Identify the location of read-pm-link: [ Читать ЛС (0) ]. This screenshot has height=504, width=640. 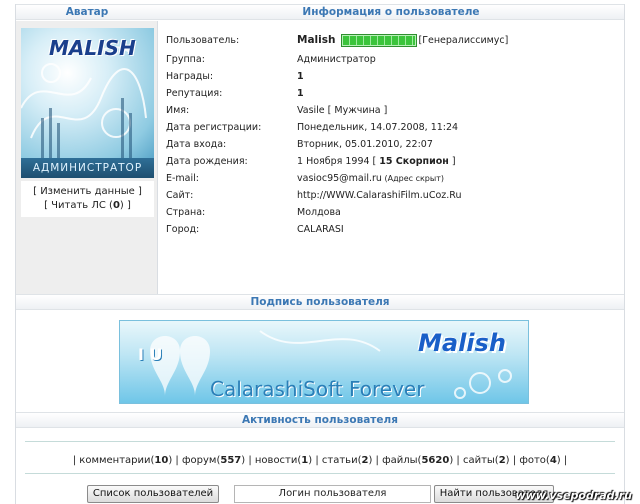
(87, 206).